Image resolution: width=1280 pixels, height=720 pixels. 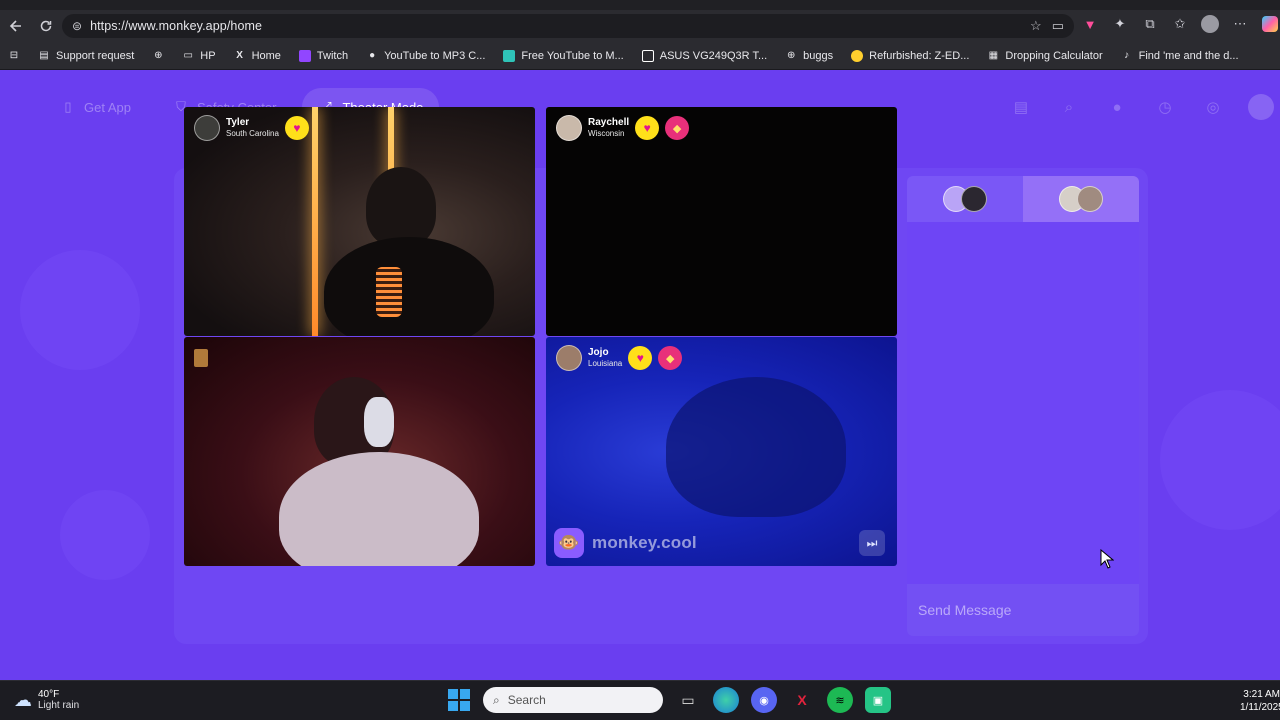 What do you see at coordinates (878, 700) in the screenshot?
I see `android-app-icon: ▣` at bounding box center [878, 700].